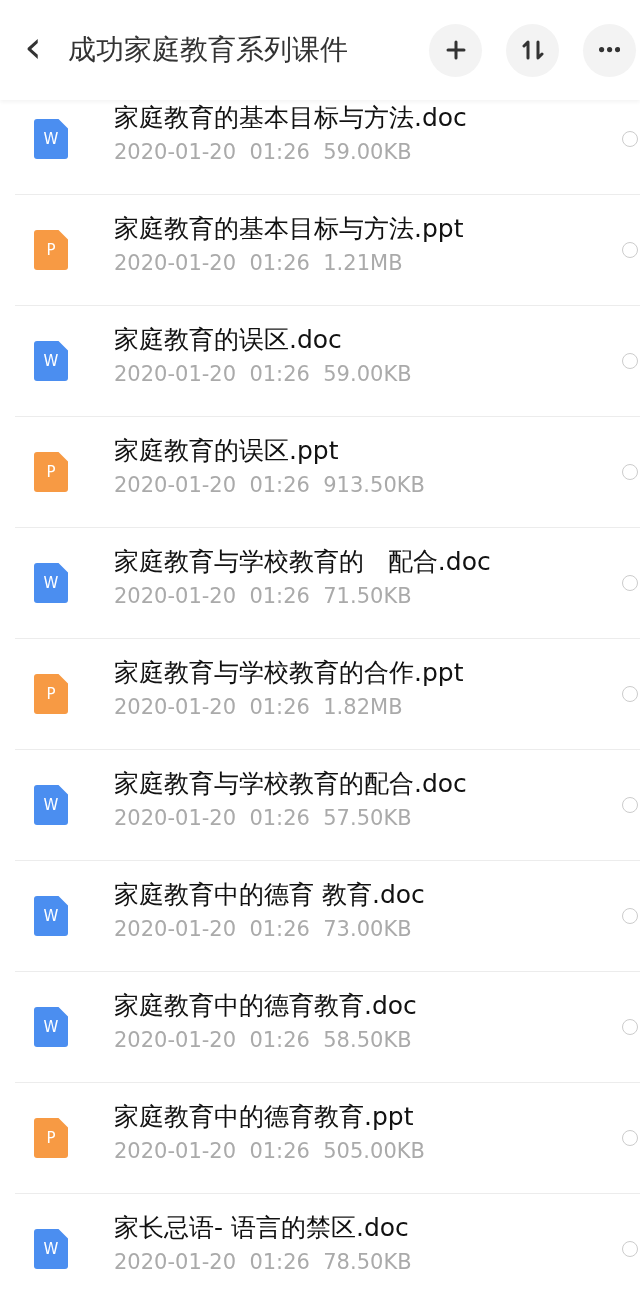 Image resolution: width=640 pixels, height=1304 pixels. I want to click on plus-icon, so click(455, 50).